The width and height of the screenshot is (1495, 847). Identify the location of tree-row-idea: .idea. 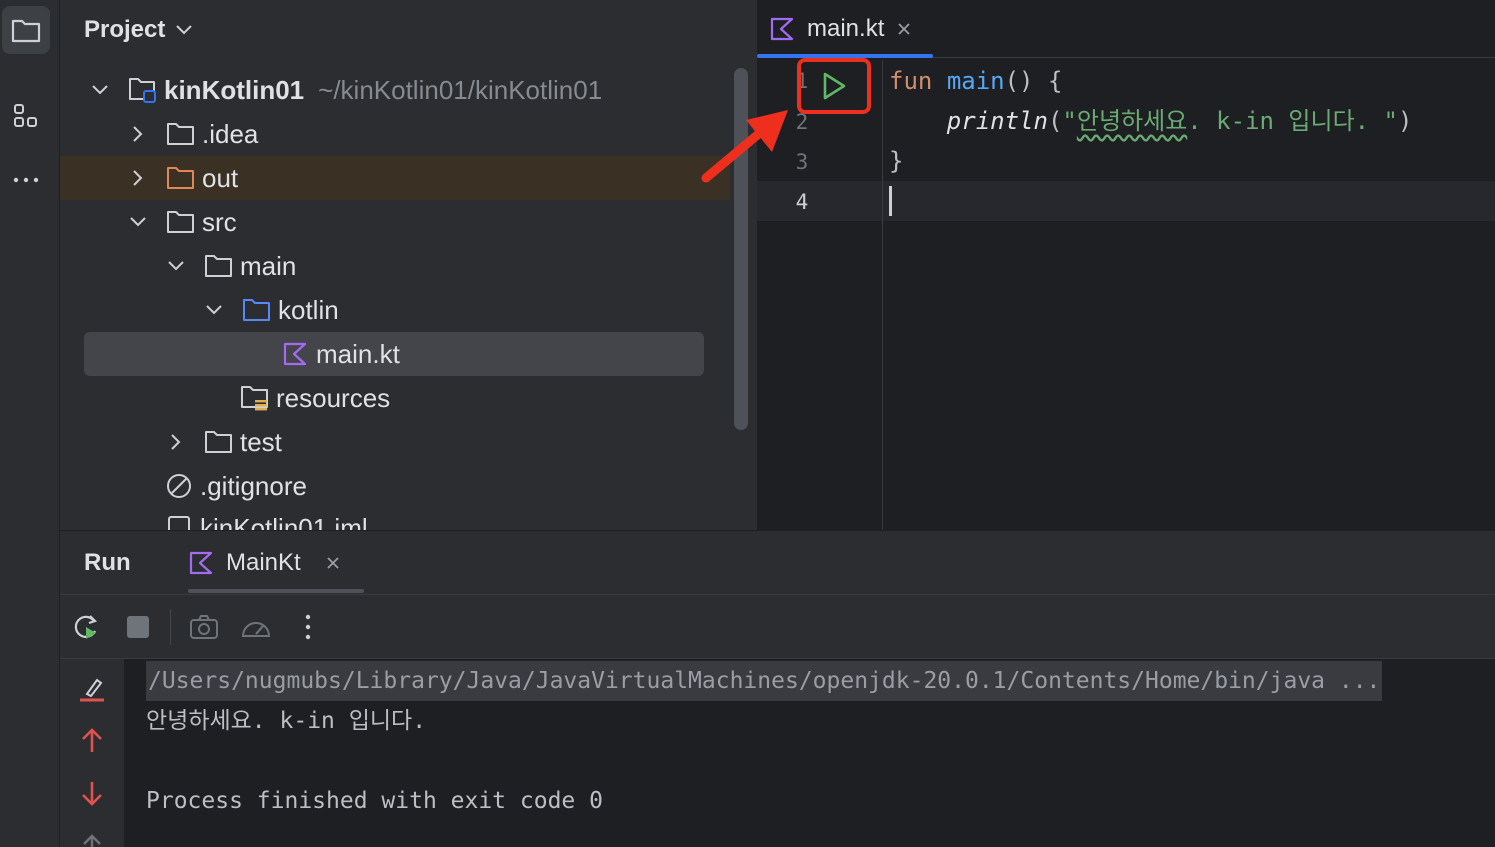
(395, 134).